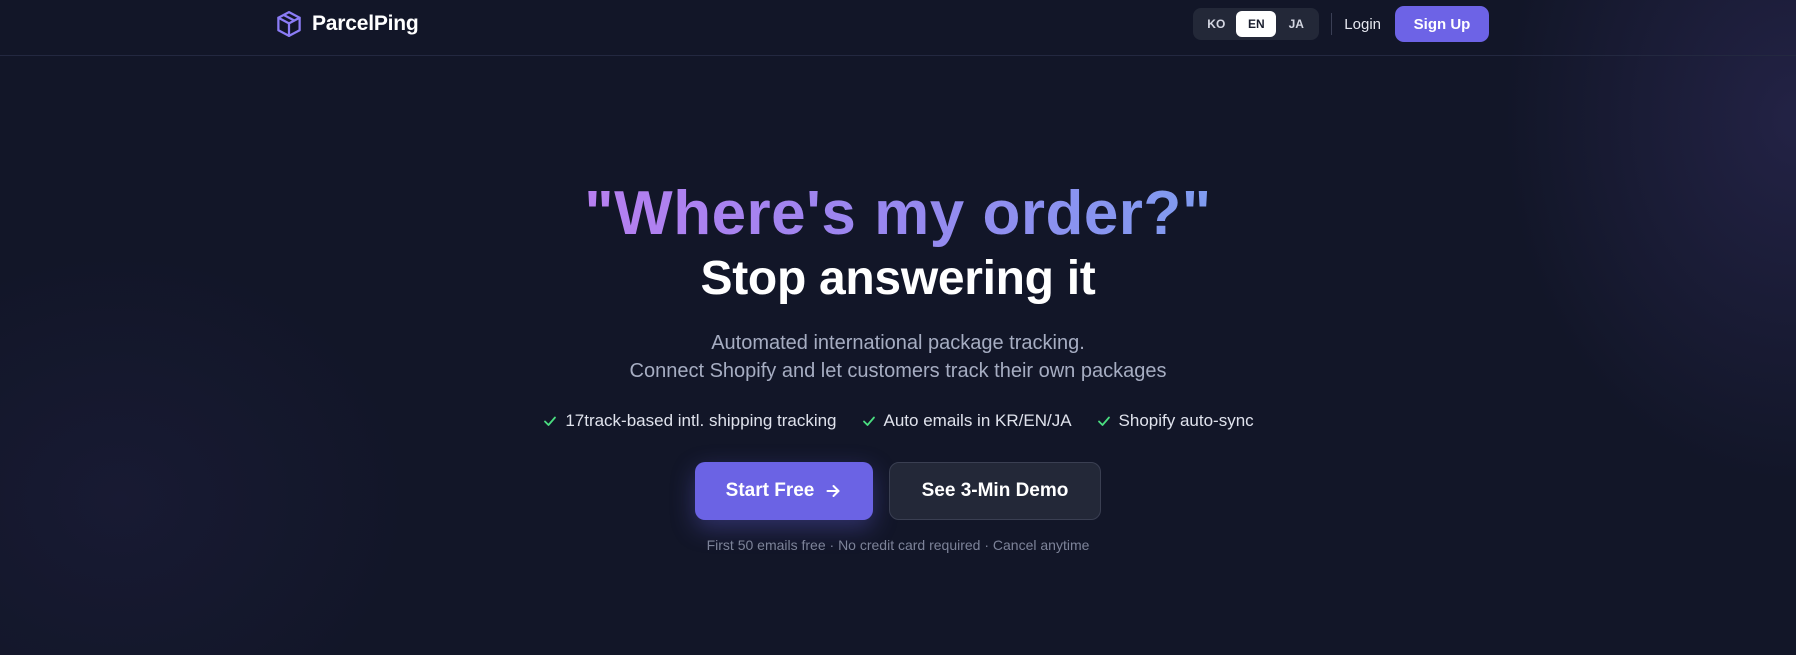 The height and width of the screenshot is (655, 1796). I want to click on package-box-icon, so click(289, 24).